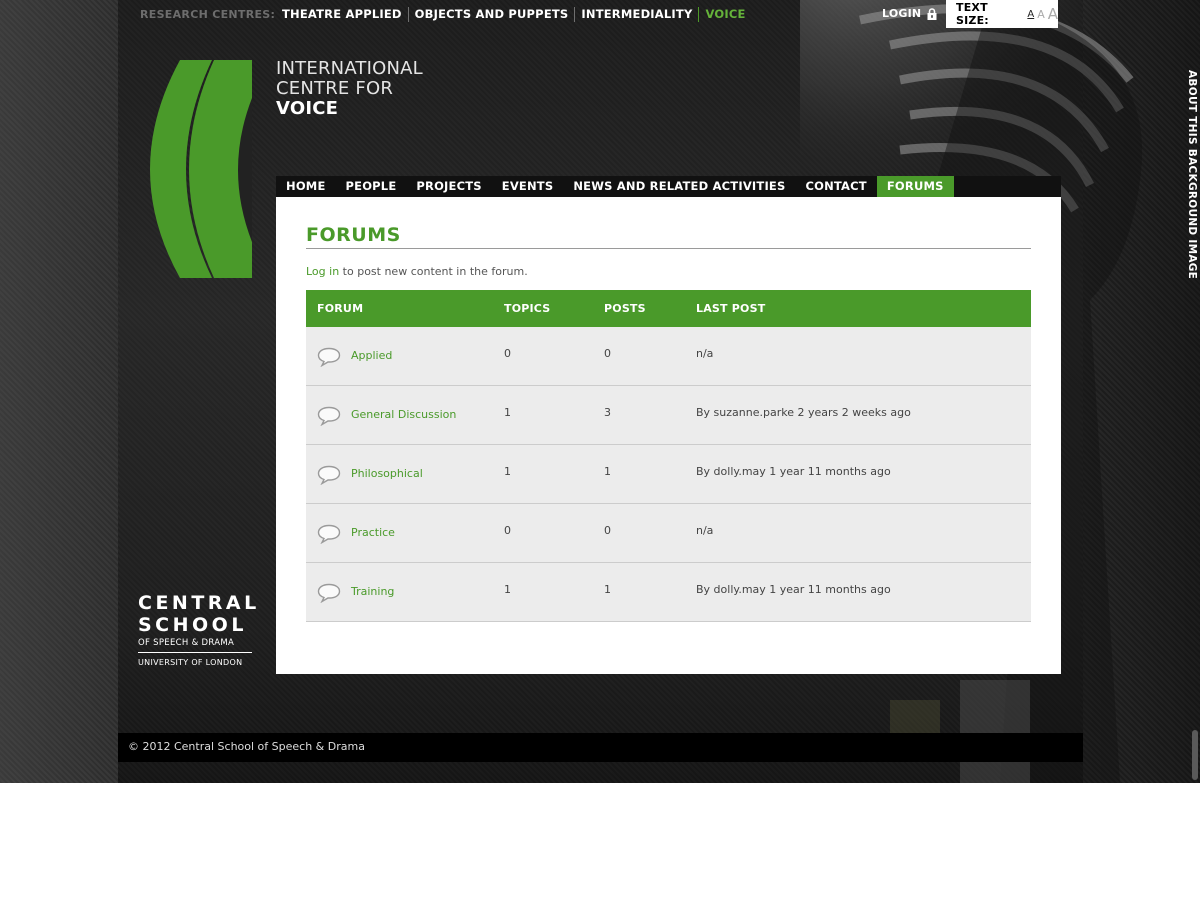  What do you see at coordinates (915, 186) in the screenshot?
I see `nav-forums: FORUMS` at bounding box center [915, 186].